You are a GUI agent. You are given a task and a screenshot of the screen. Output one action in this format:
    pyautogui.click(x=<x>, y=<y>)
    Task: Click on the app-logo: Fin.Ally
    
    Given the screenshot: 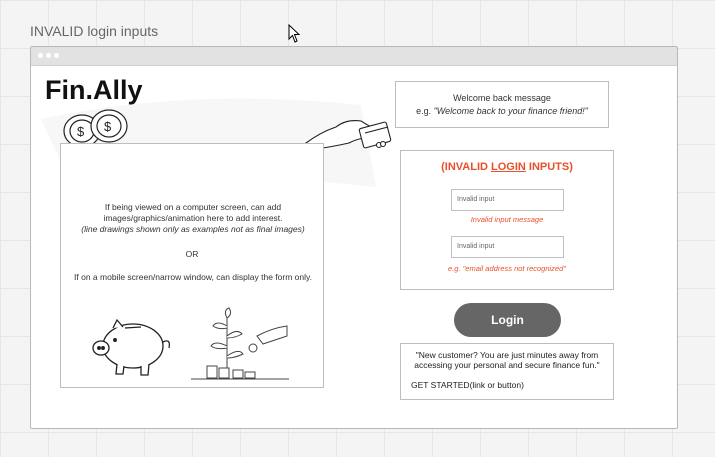 What is the action you would take?
    pyautogui.click(x=94, y=90)
    